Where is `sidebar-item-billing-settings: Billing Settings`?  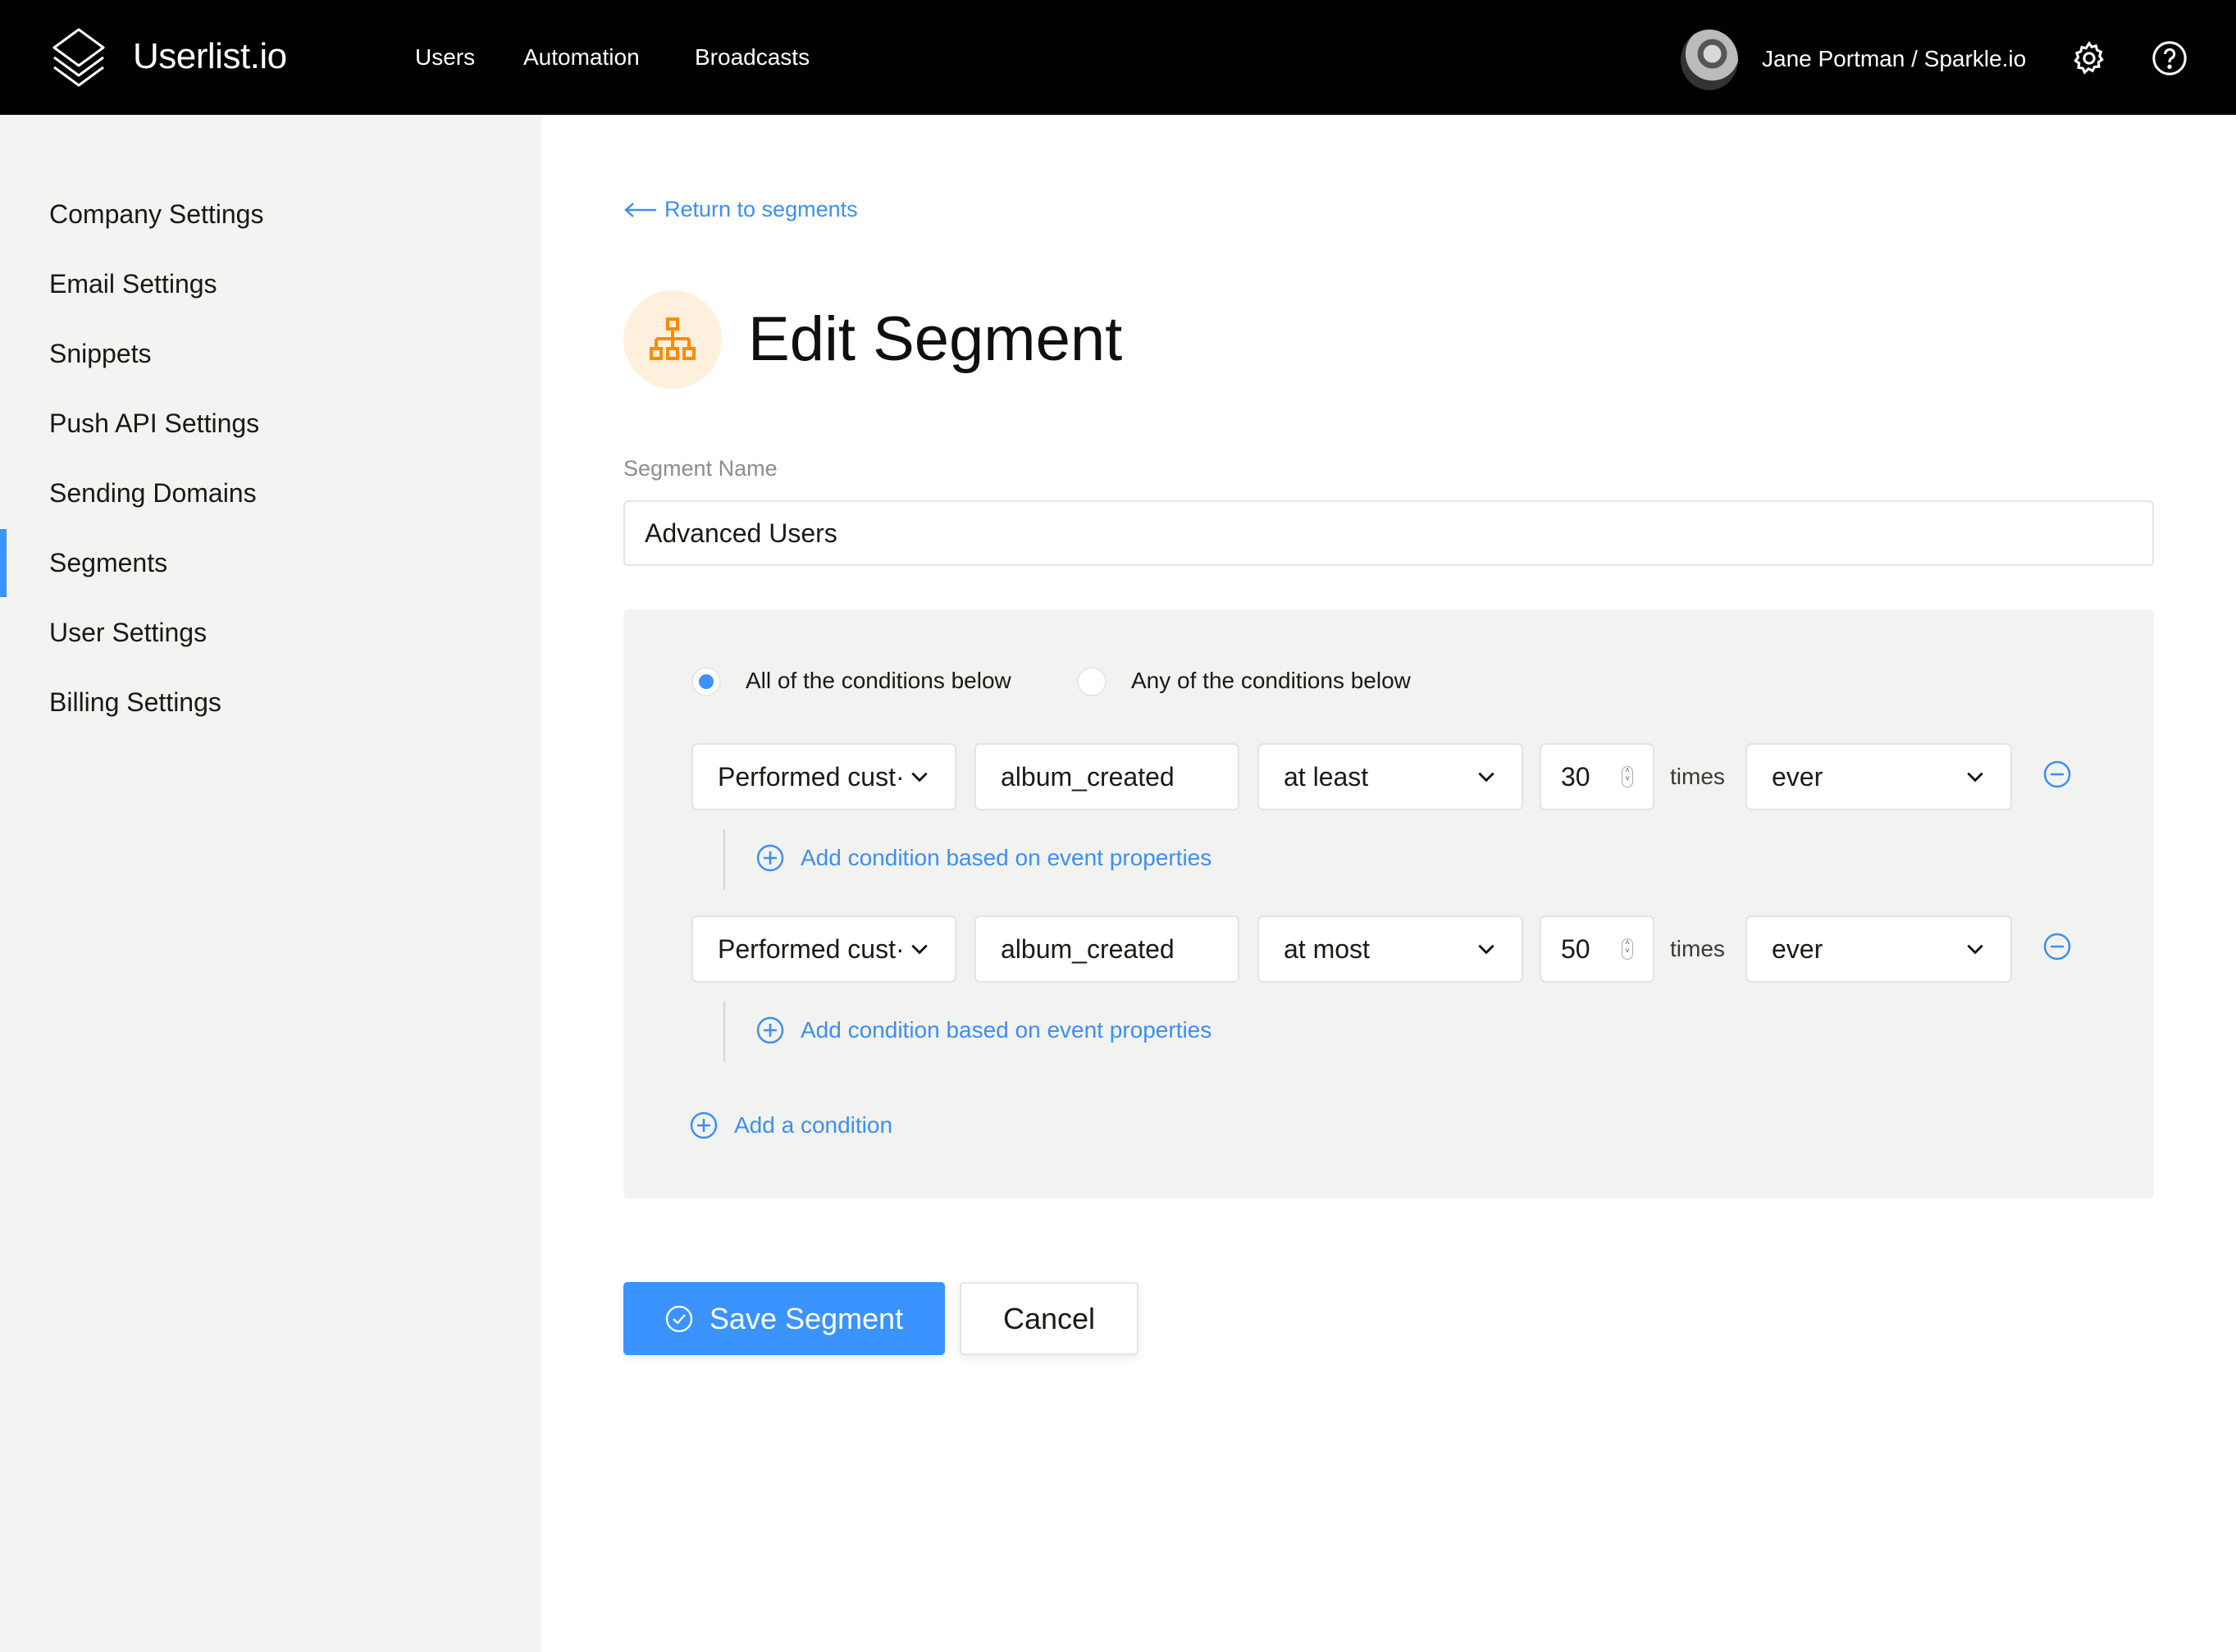
sidebar-item-billing-settings: Billing Settings is located at coordinates (135, 702).